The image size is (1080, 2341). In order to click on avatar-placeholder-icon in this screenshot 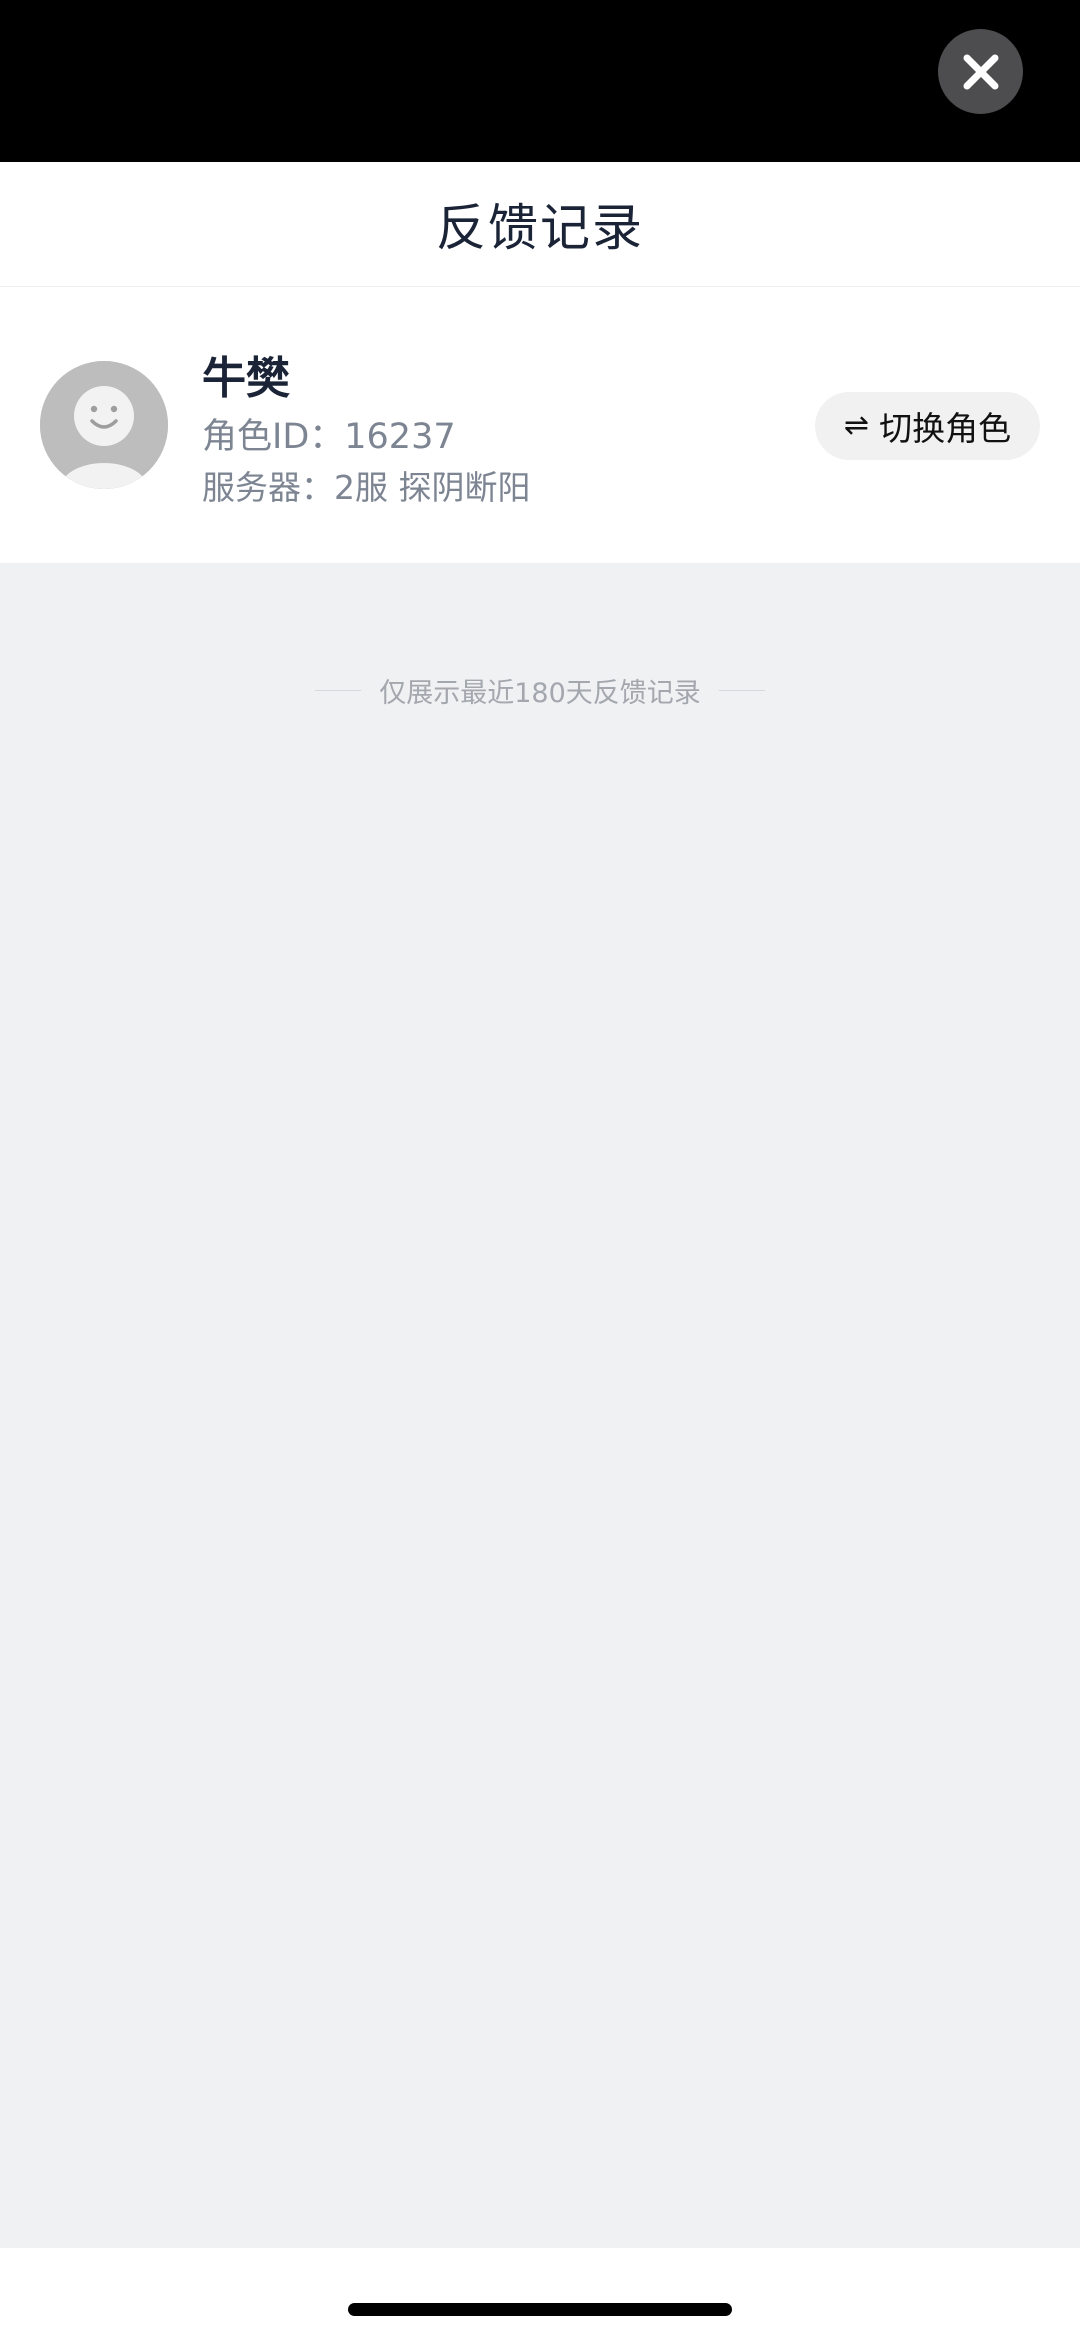, I will do `click(104, 425)`.